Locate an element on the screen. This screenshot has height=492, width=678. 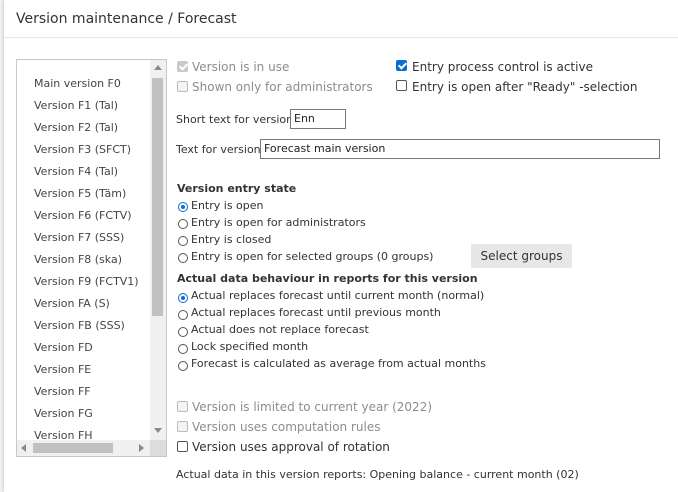
list-horizontal-scrollbar is located at coordinates (83, 448).